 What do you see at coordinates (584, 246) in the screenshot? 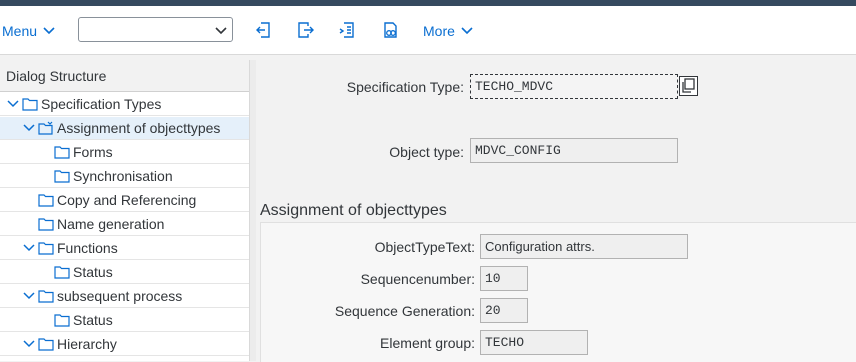
I see `objecttypetext-field: Configuration attrs.` at bounding box center [584, 246].